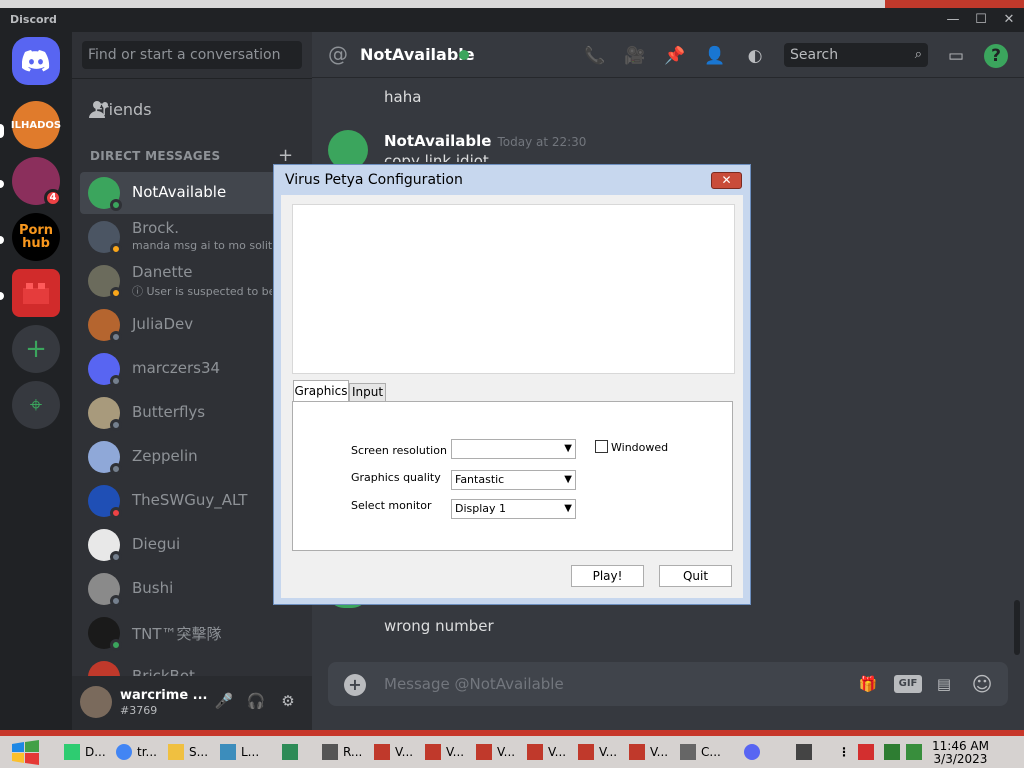  What do you see at coordinates (288, 702) in the screenshot?
I see `settings-gear-icon: ⚙` at bounding box center [288, 702].